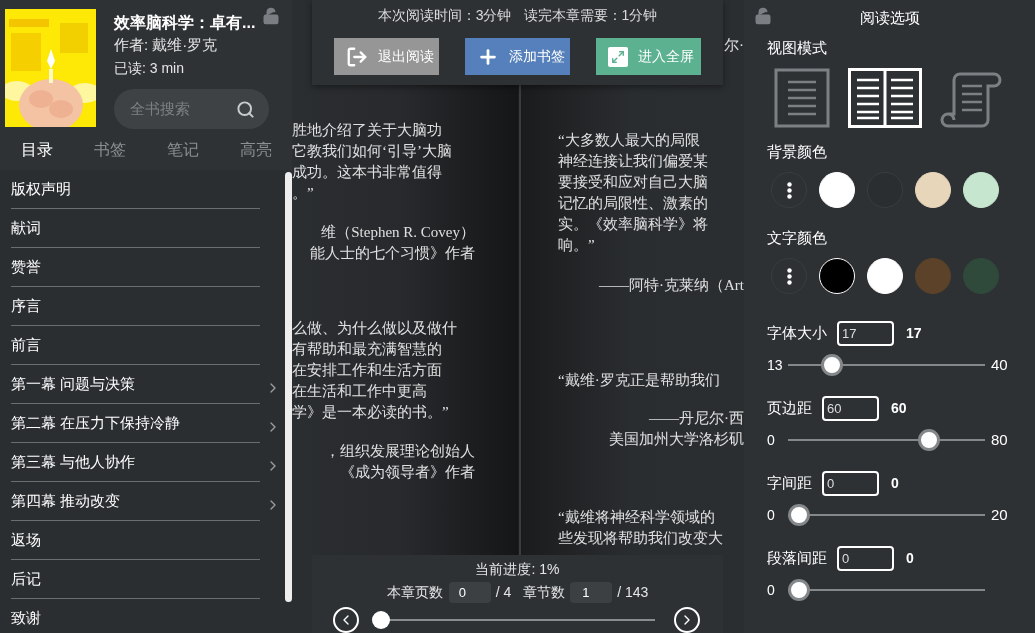 This screenshot has width=1035, height=633. What do you see at coordinates (671, 285) in the screenshot?
I see `attribution-text: ——阿特·克莱纳（Art` at bounding box center [671, 285].